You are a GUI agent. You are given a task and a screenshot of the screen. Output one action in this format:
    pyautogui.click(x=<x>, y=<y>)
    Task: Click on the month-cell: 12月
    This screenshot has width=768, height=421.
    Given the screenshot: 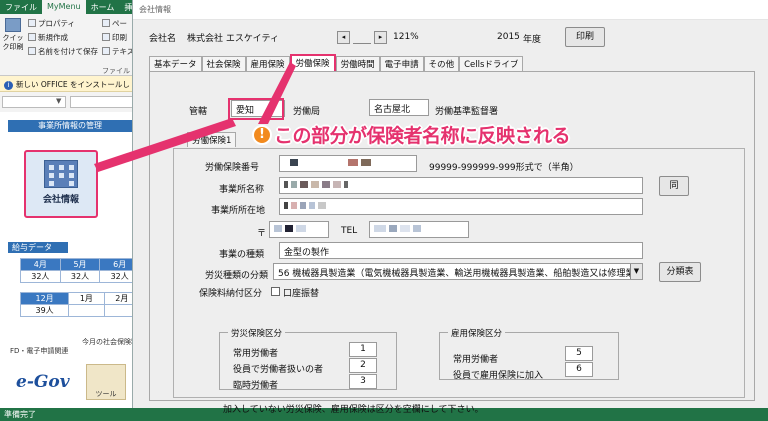 What is the action you would take?
    pyautogui.click(x=44, y=298)
    